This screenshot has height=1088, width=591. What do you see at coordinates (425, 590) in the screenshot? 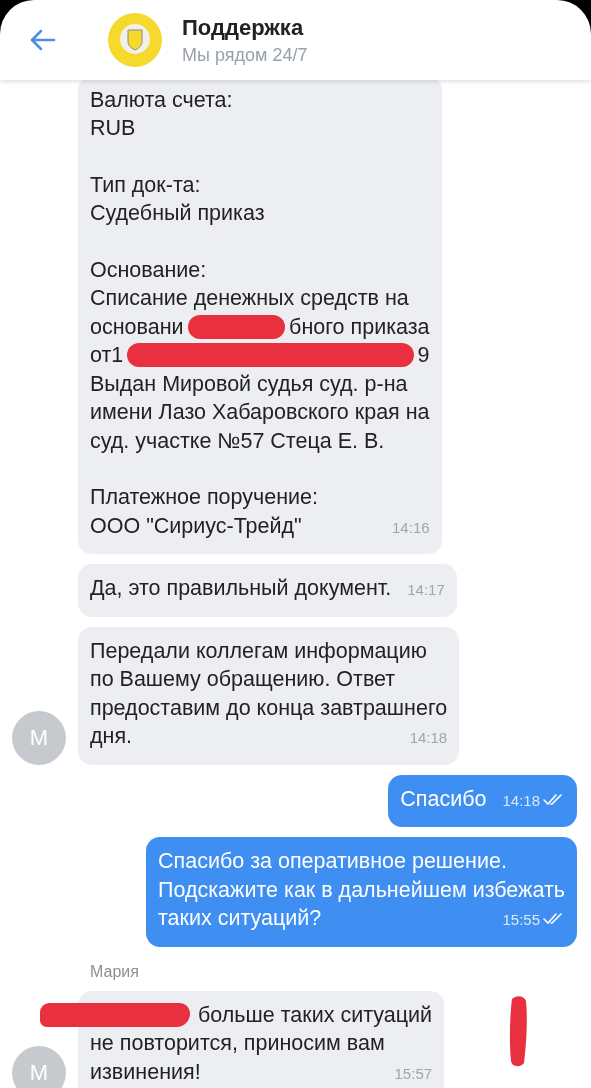
I see `message-time: 14:17` at bounding box center [425, 590].